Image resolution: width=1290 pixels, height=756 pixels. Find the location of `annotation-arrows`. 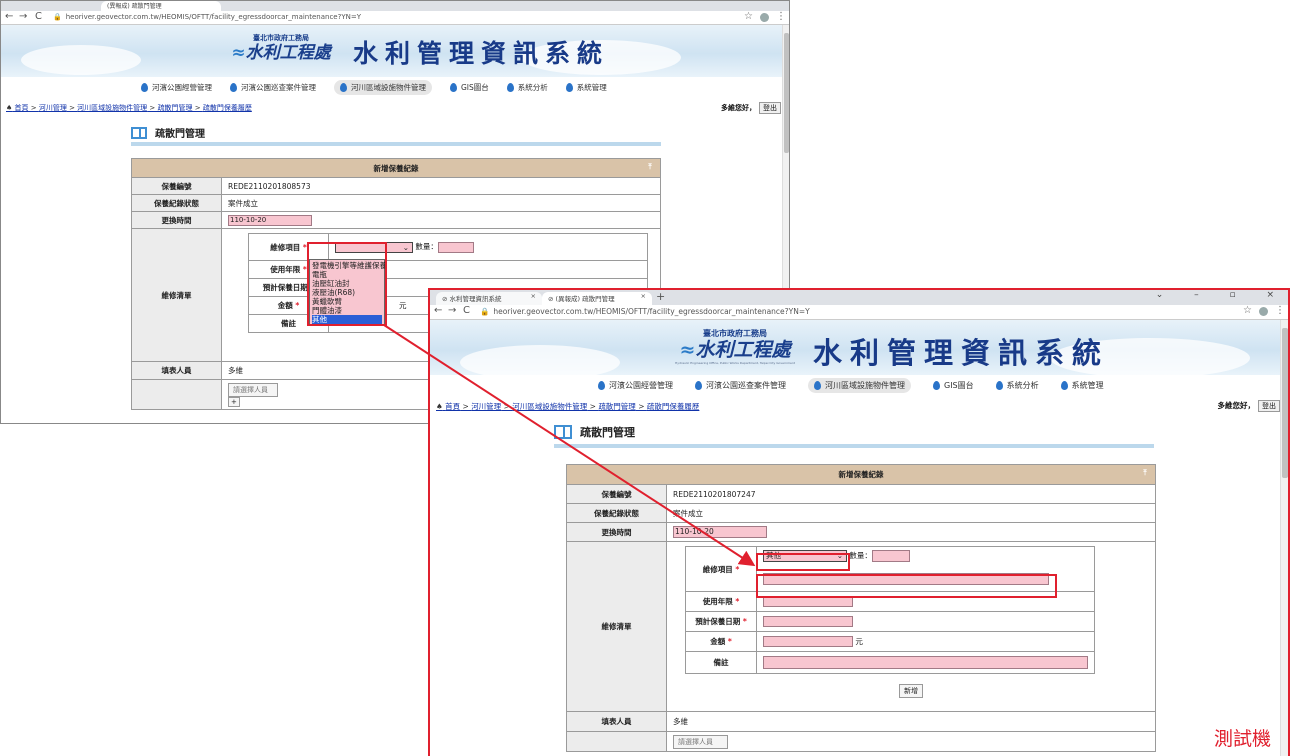

annotation-arrows is located at coordinates (569, 445).